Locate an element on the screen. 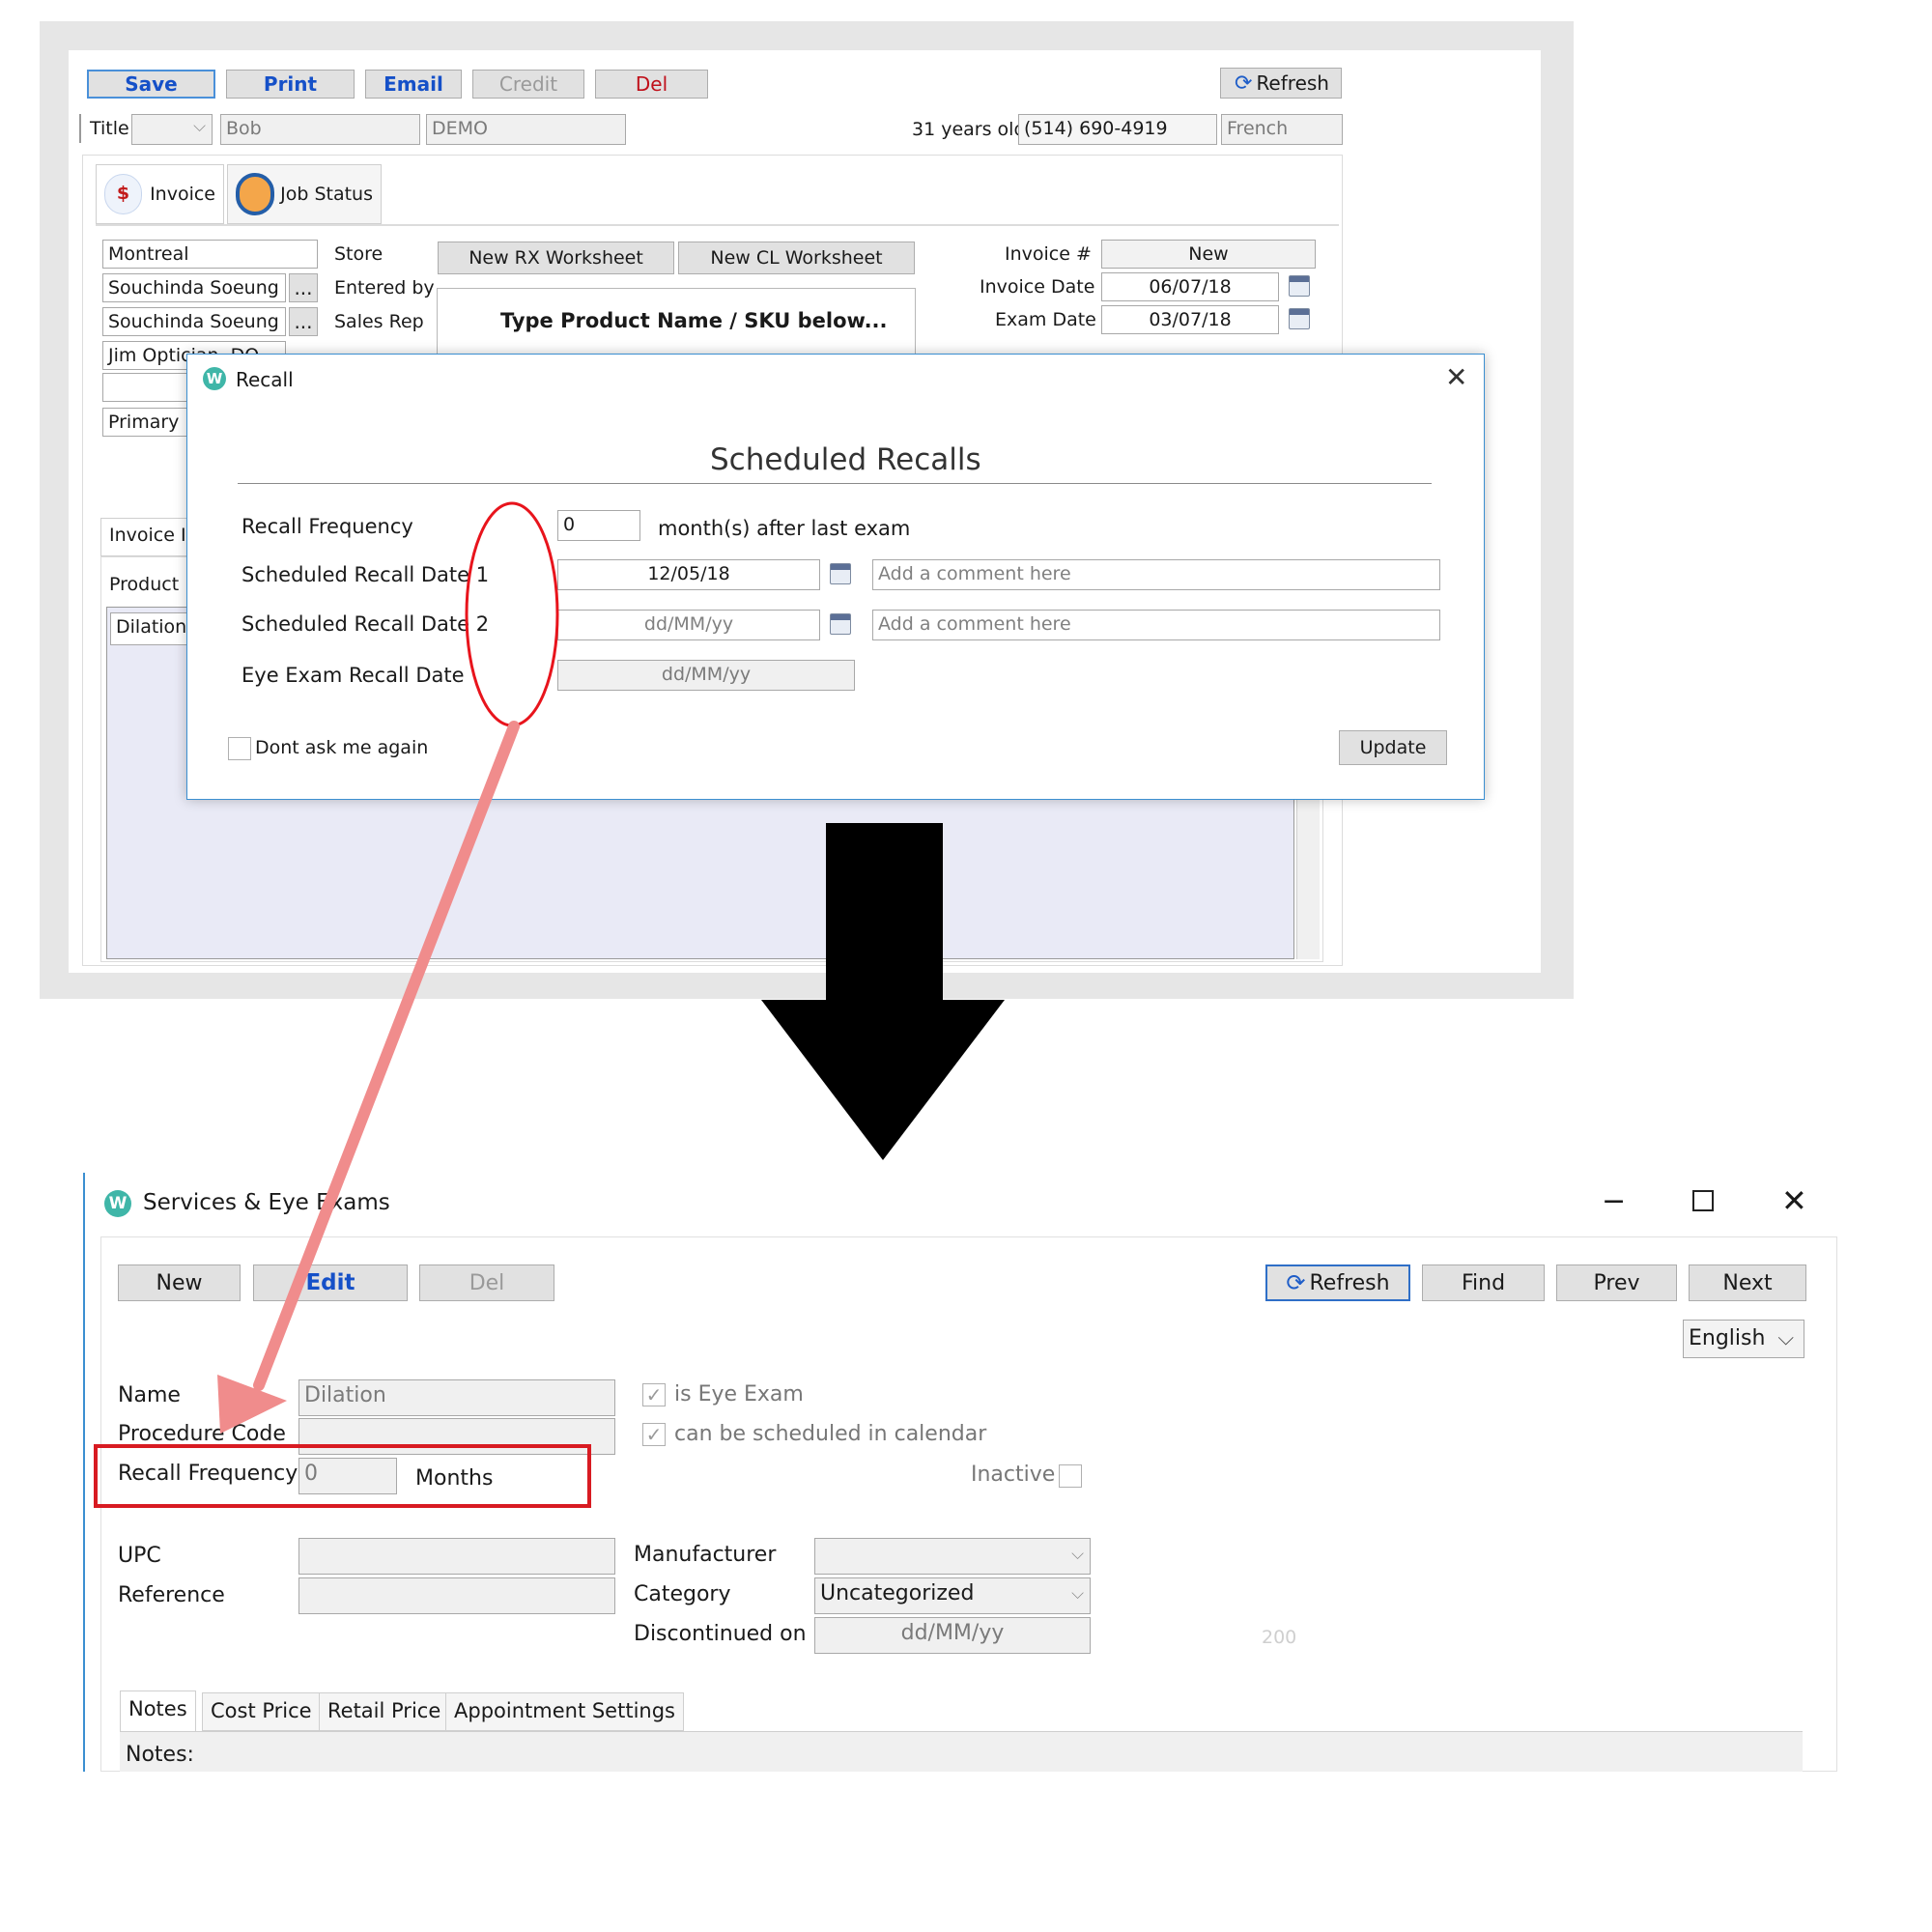 This screenshot has height=1932, width=1932. highlight-circle is located at coordinates (512, 614).